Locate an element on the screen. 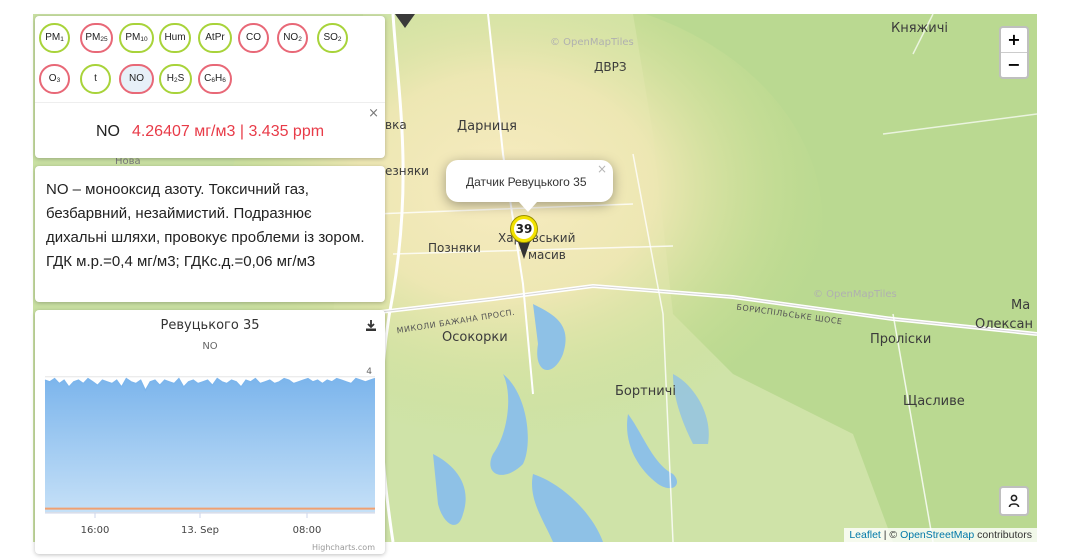 This screenshot has width=1066, height=560. download-icon is located at coordinates (371, 327).